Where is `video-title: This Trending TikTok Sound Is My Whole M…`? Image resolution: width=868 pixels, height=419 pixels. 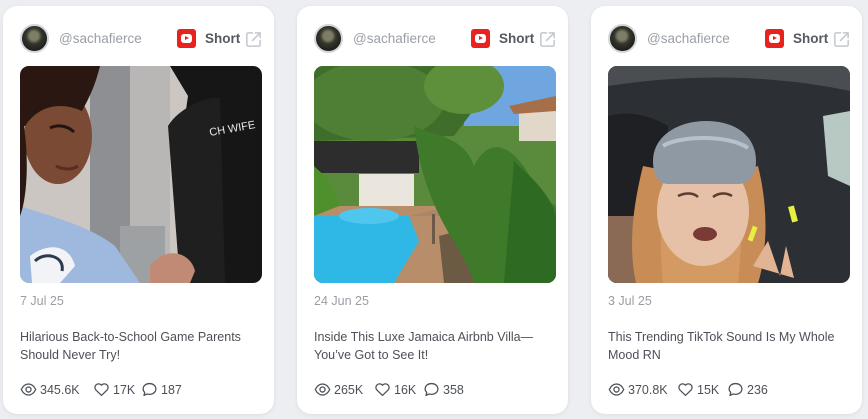
video-title: This Trending TikTok Sound Is My Whole M… is located at coordinates (729, 346).